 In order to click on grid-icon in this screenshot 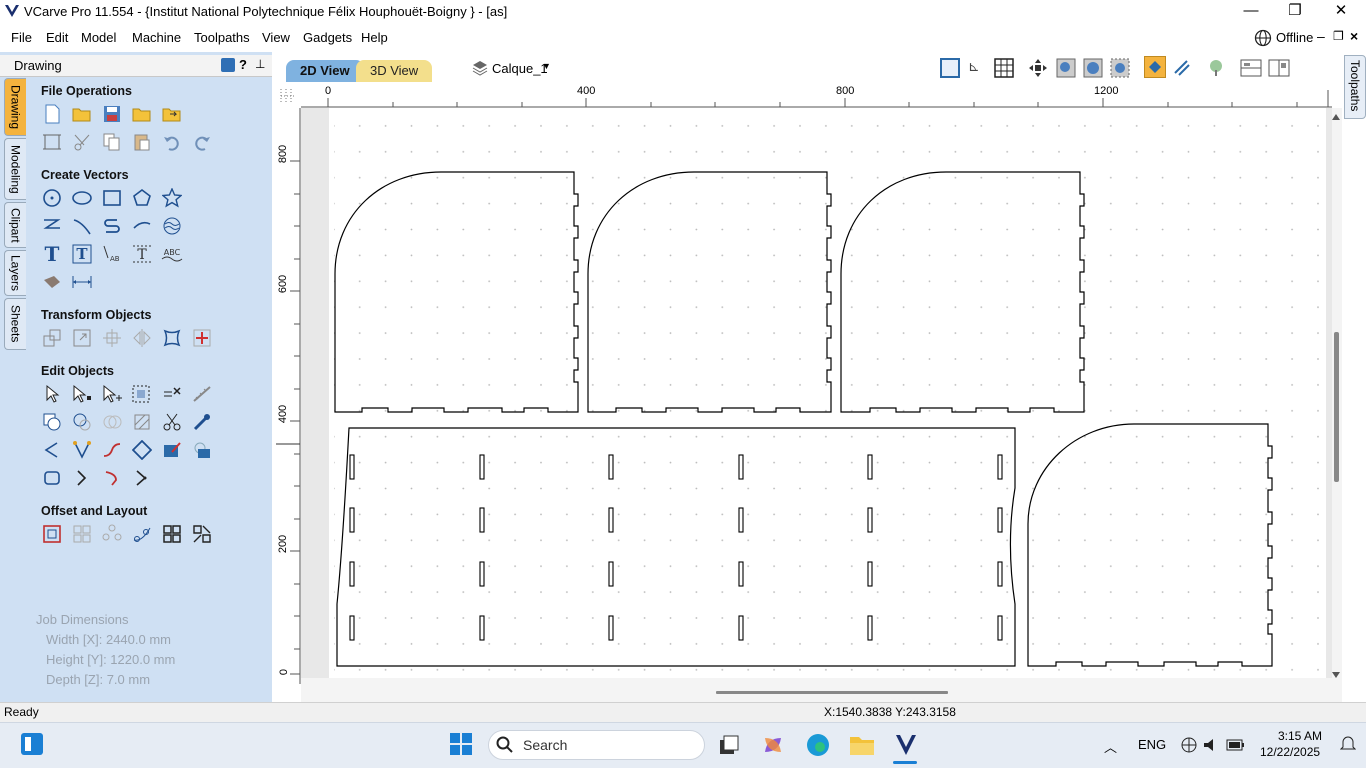, I will do `click(1004, 69)`.